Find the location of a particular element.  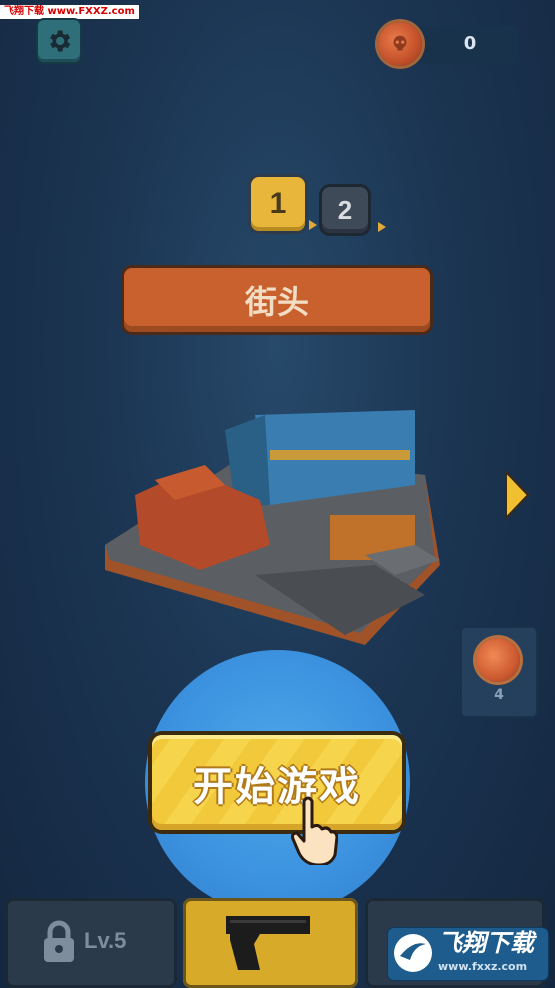

level-1-button: 1 is located at coordinates (278, 204).